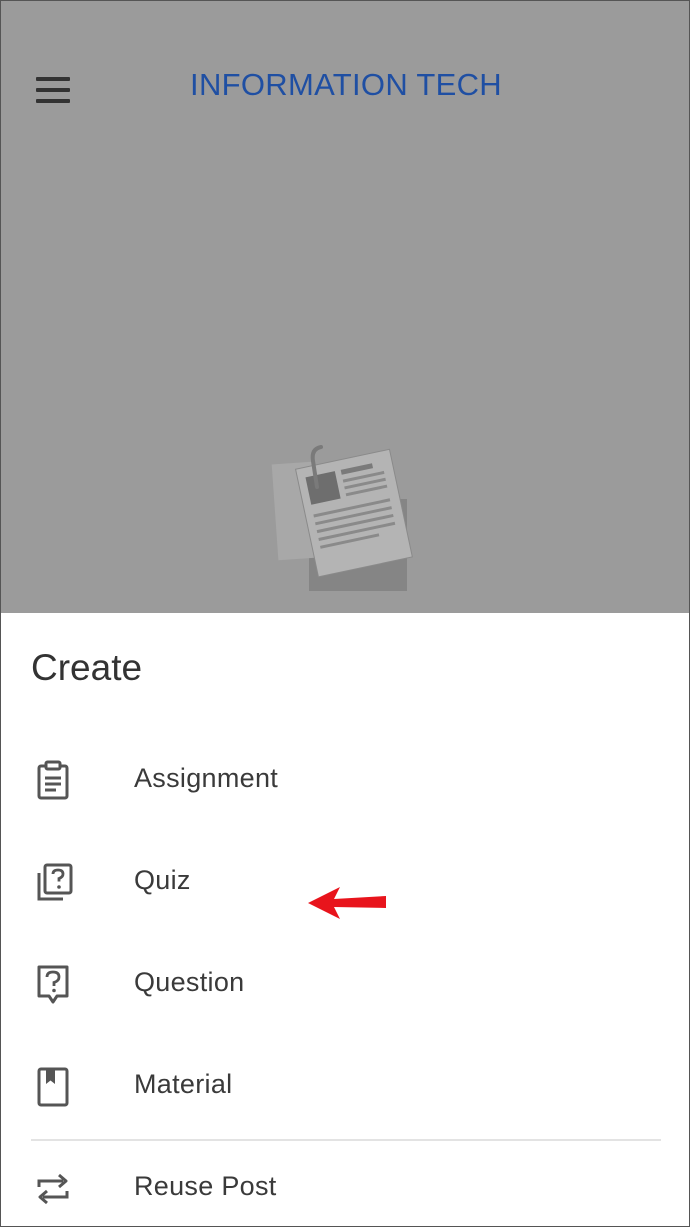 The image size is (690, 1227). I want to click on quiz-icon, so click(55, 882).